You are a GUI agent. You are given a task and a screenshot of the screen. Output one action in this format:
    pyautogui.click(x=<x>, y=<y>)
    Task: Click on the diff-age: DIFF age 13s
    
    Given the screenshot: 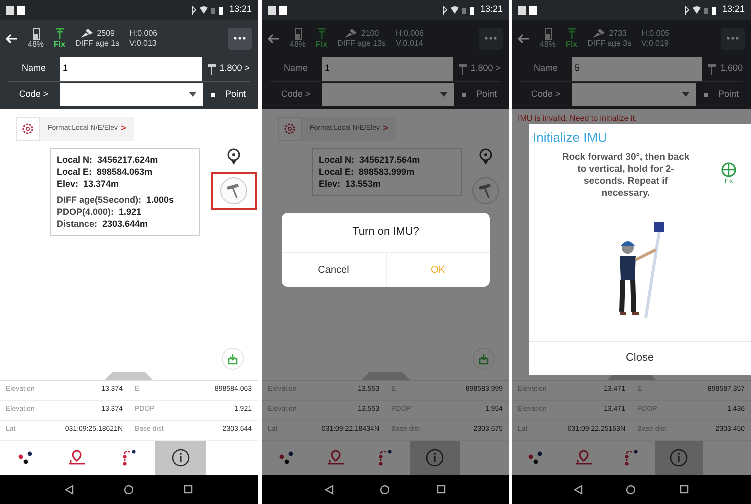 What is the action you would take?
    pyautogui.click(x=362, y=44)
    